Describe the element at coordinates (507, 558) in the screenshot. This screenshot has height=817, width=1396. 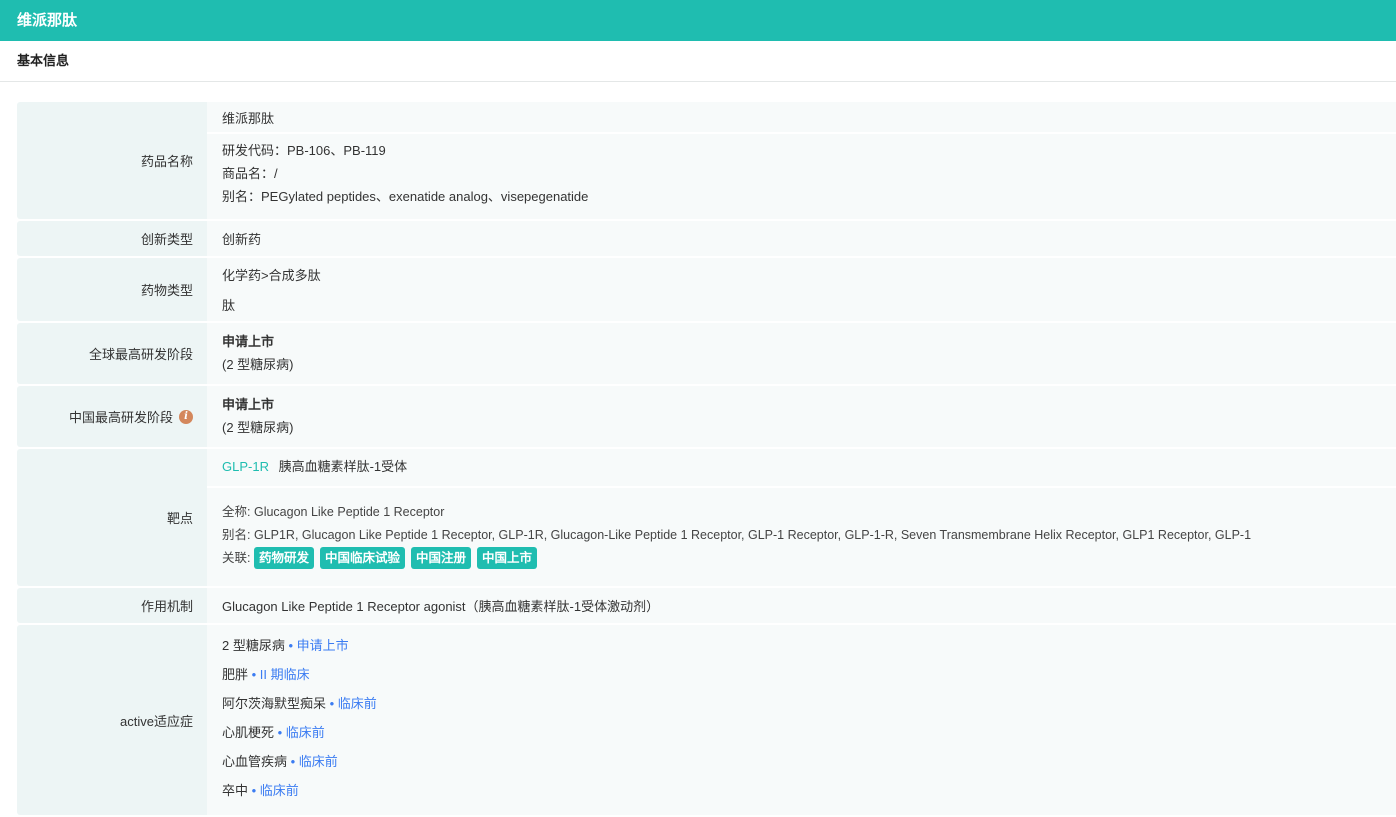
I see `tag-china-market: 中国上市` at that location.